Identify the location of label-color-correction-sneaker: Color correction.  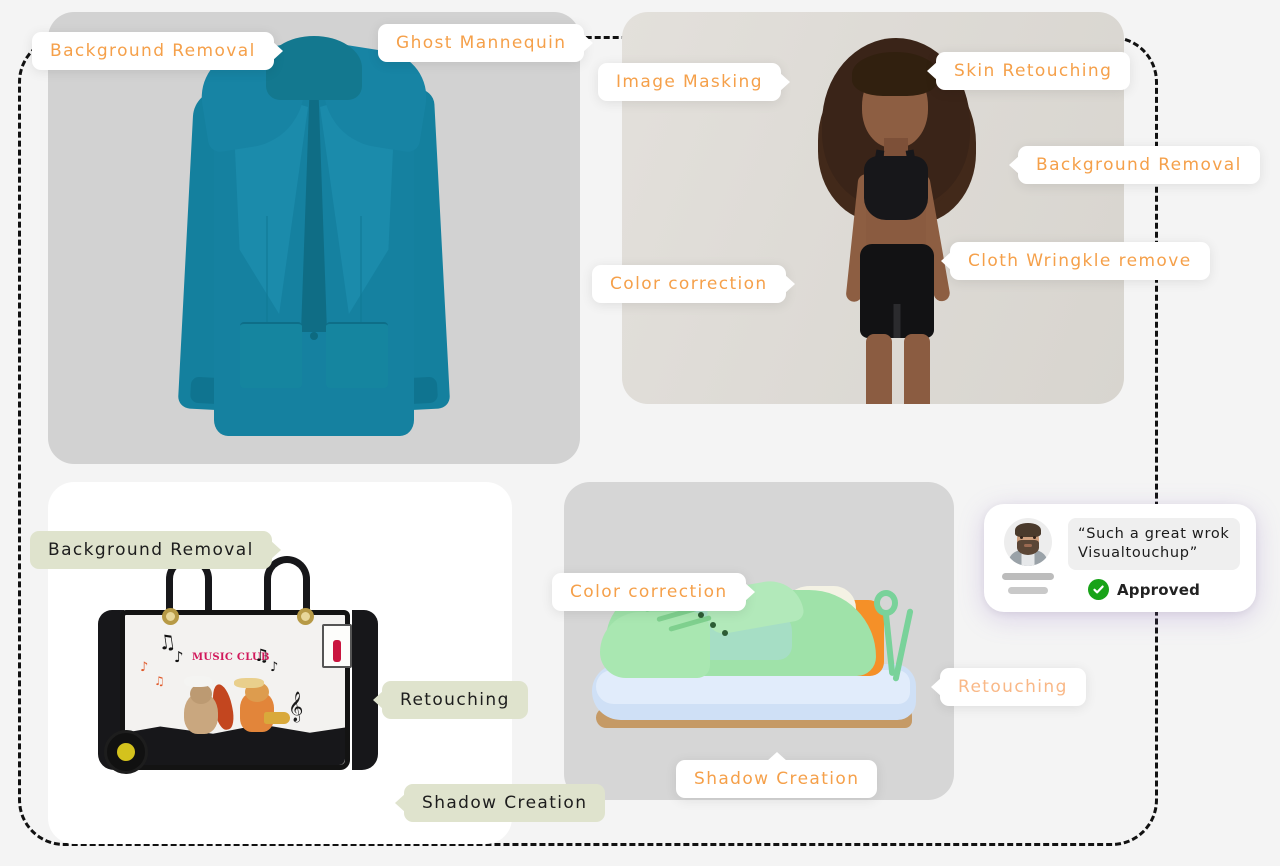
(649, 592).